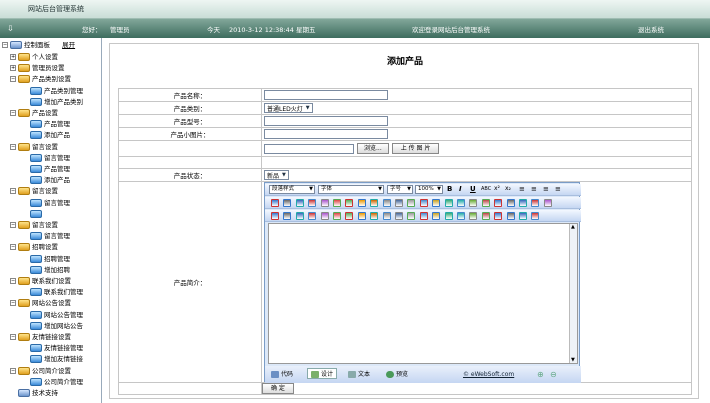 The height and width of the screenshot is (403, 710). I want to click on file-input, so click(309, 148).